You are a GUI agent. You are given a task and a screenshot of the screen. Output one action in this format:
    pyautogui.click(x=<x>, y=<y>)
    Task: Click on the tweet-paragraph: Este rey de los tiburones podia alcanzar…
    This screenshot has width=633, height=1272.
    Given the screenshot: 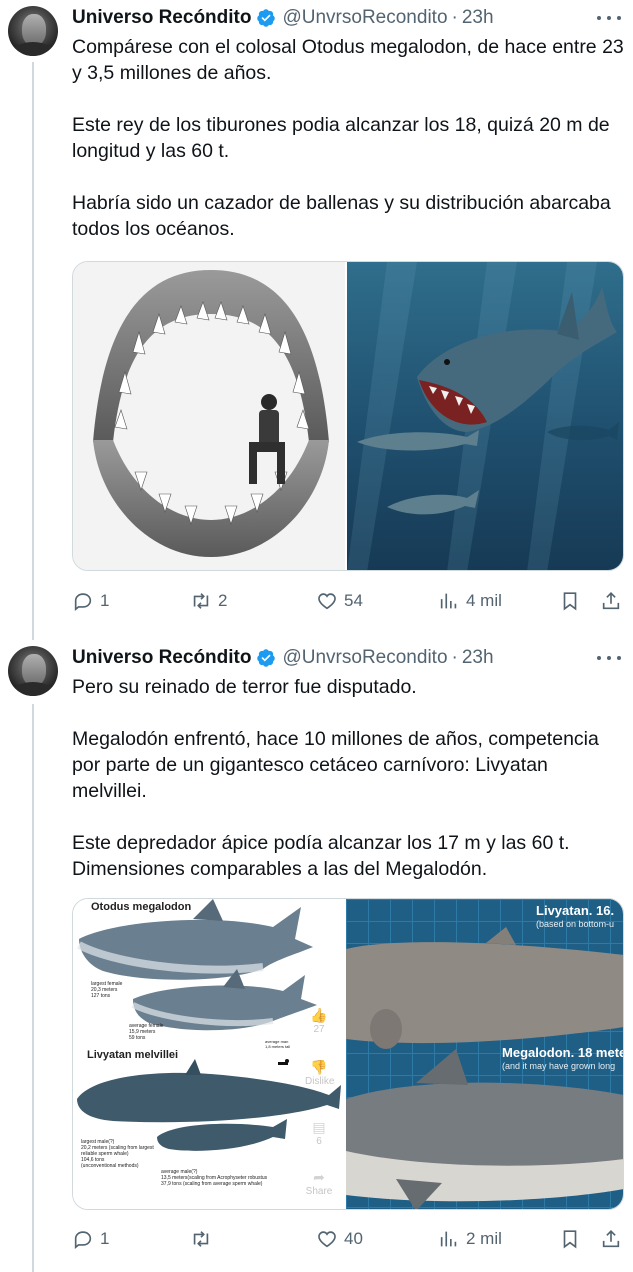 What is the action you would take?
    pyautogui.click(x=341, y=138)
    